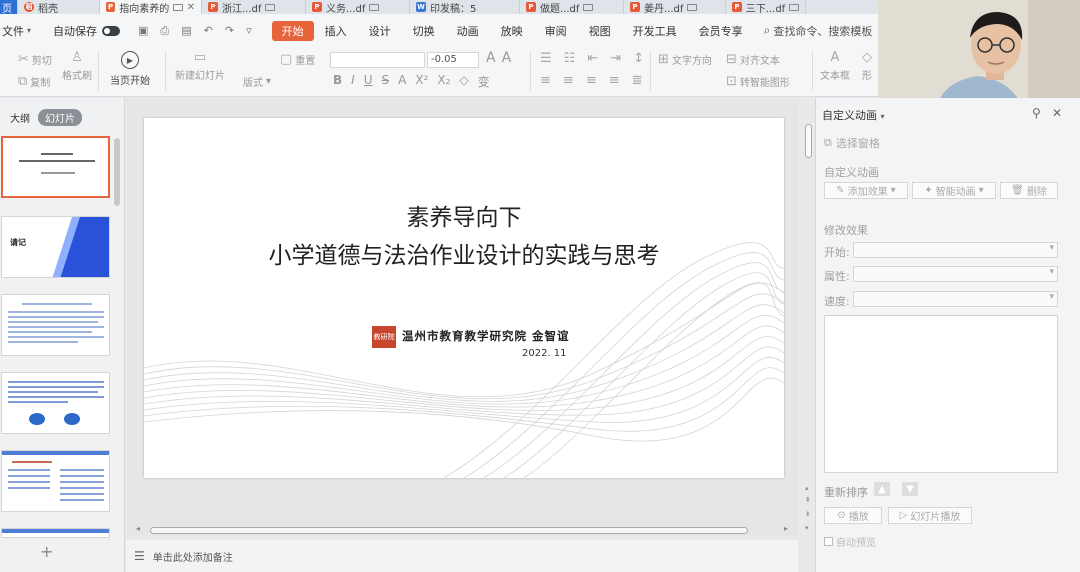  Describe the element at coordinates (20, 117) in the screenshot. I see `tab-outline: 大纲` at that location.